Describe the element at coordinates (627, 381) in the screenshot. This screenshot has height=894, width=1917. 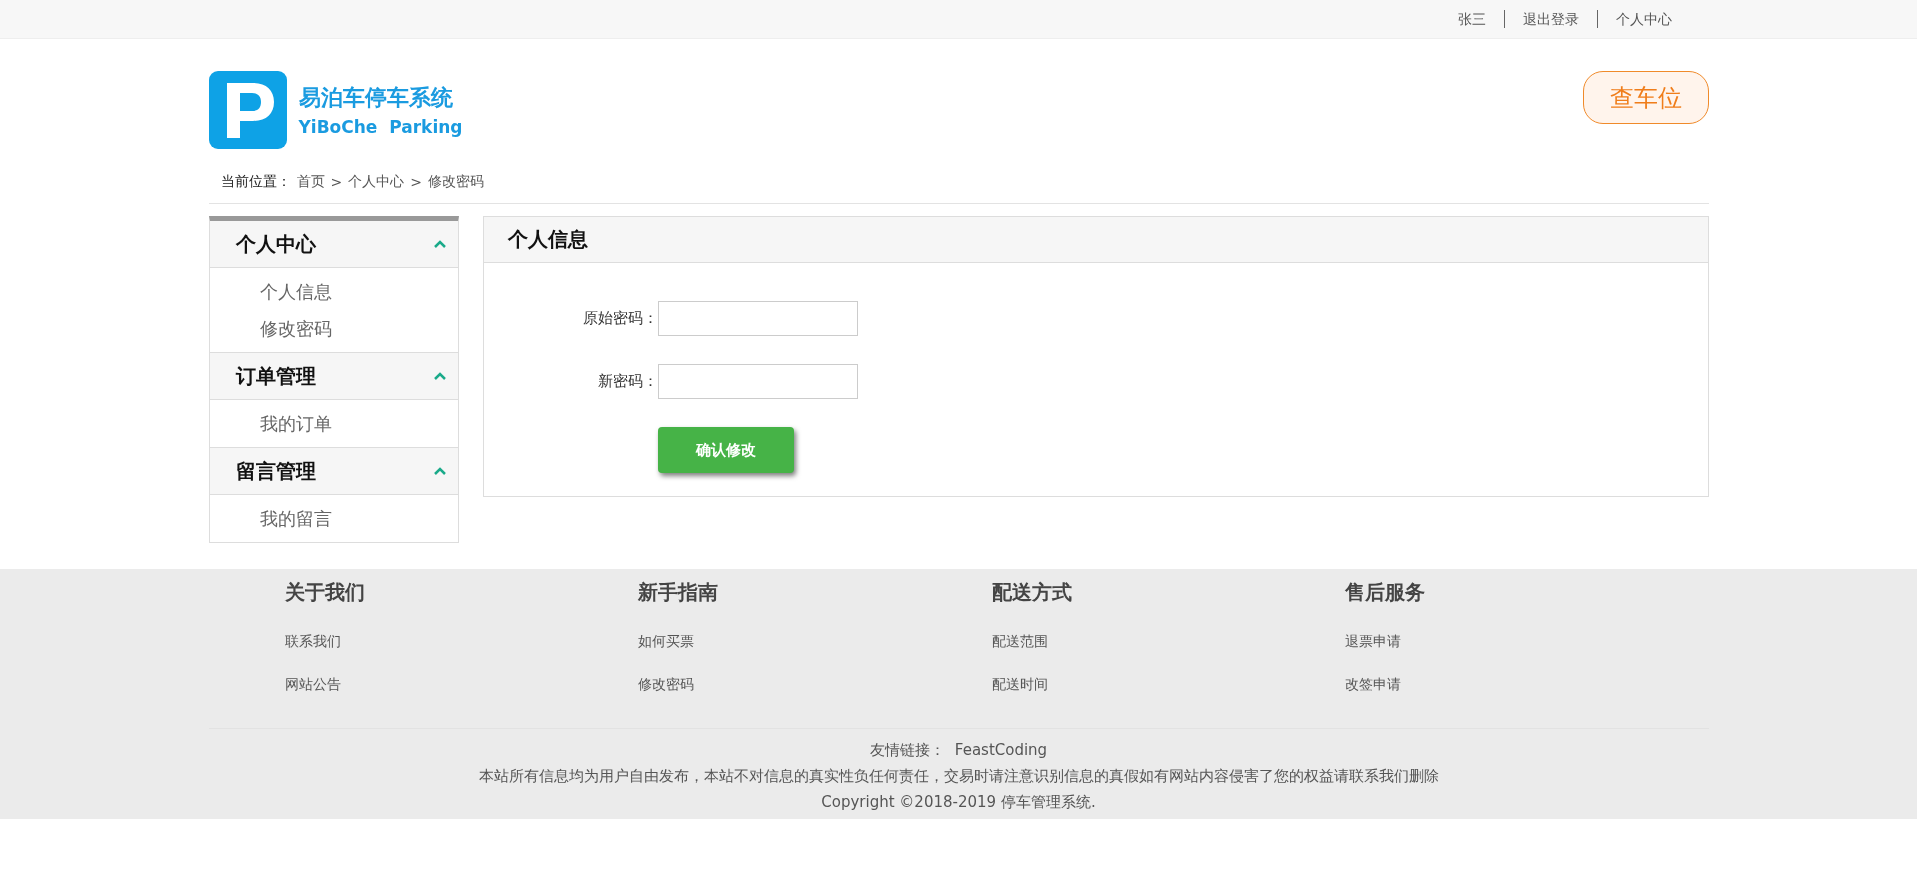
I see `field-label: 新密码：` at that location.